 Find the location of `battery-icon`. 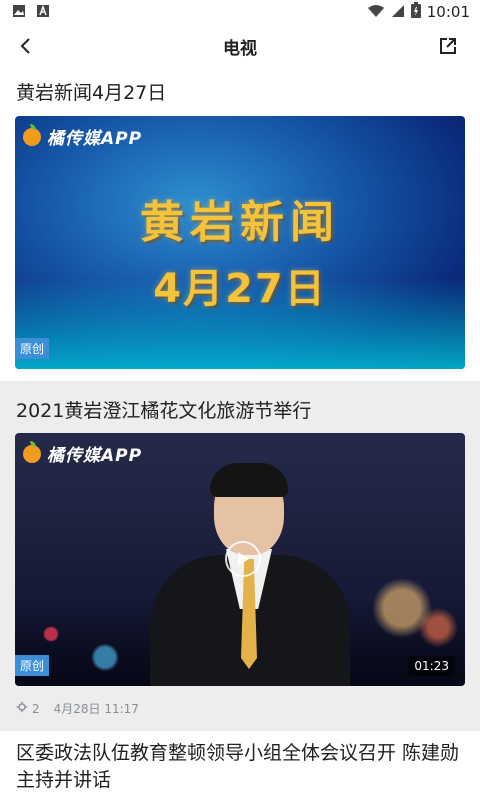

battery-icon is located at coordinates (415, 12).